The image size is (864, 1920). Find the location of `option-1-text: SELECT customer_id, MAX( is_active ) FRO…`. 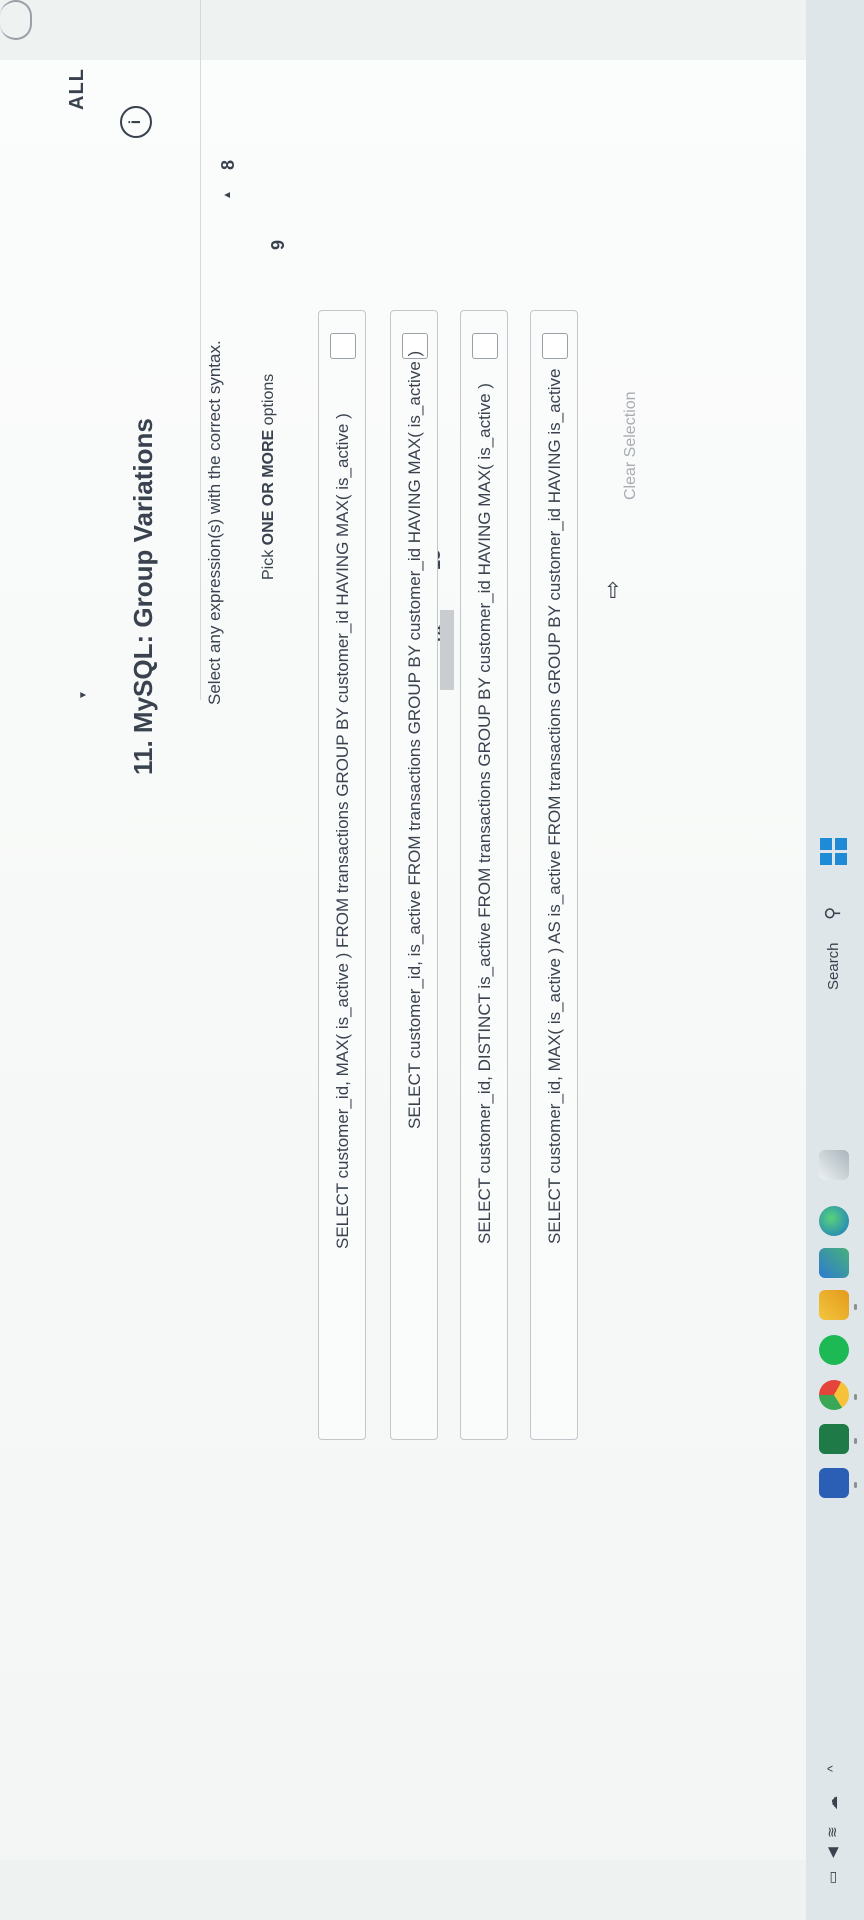

option-1-text: SELECT customer_id, MAX( is_active ) FRO… is located at coordinates (342, 831).